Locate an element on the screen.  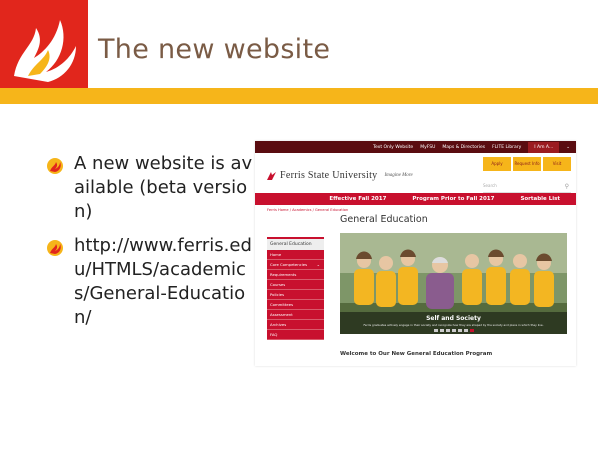
topbar-link-myfsu: MyFSU is located at coordinates (427, 147).